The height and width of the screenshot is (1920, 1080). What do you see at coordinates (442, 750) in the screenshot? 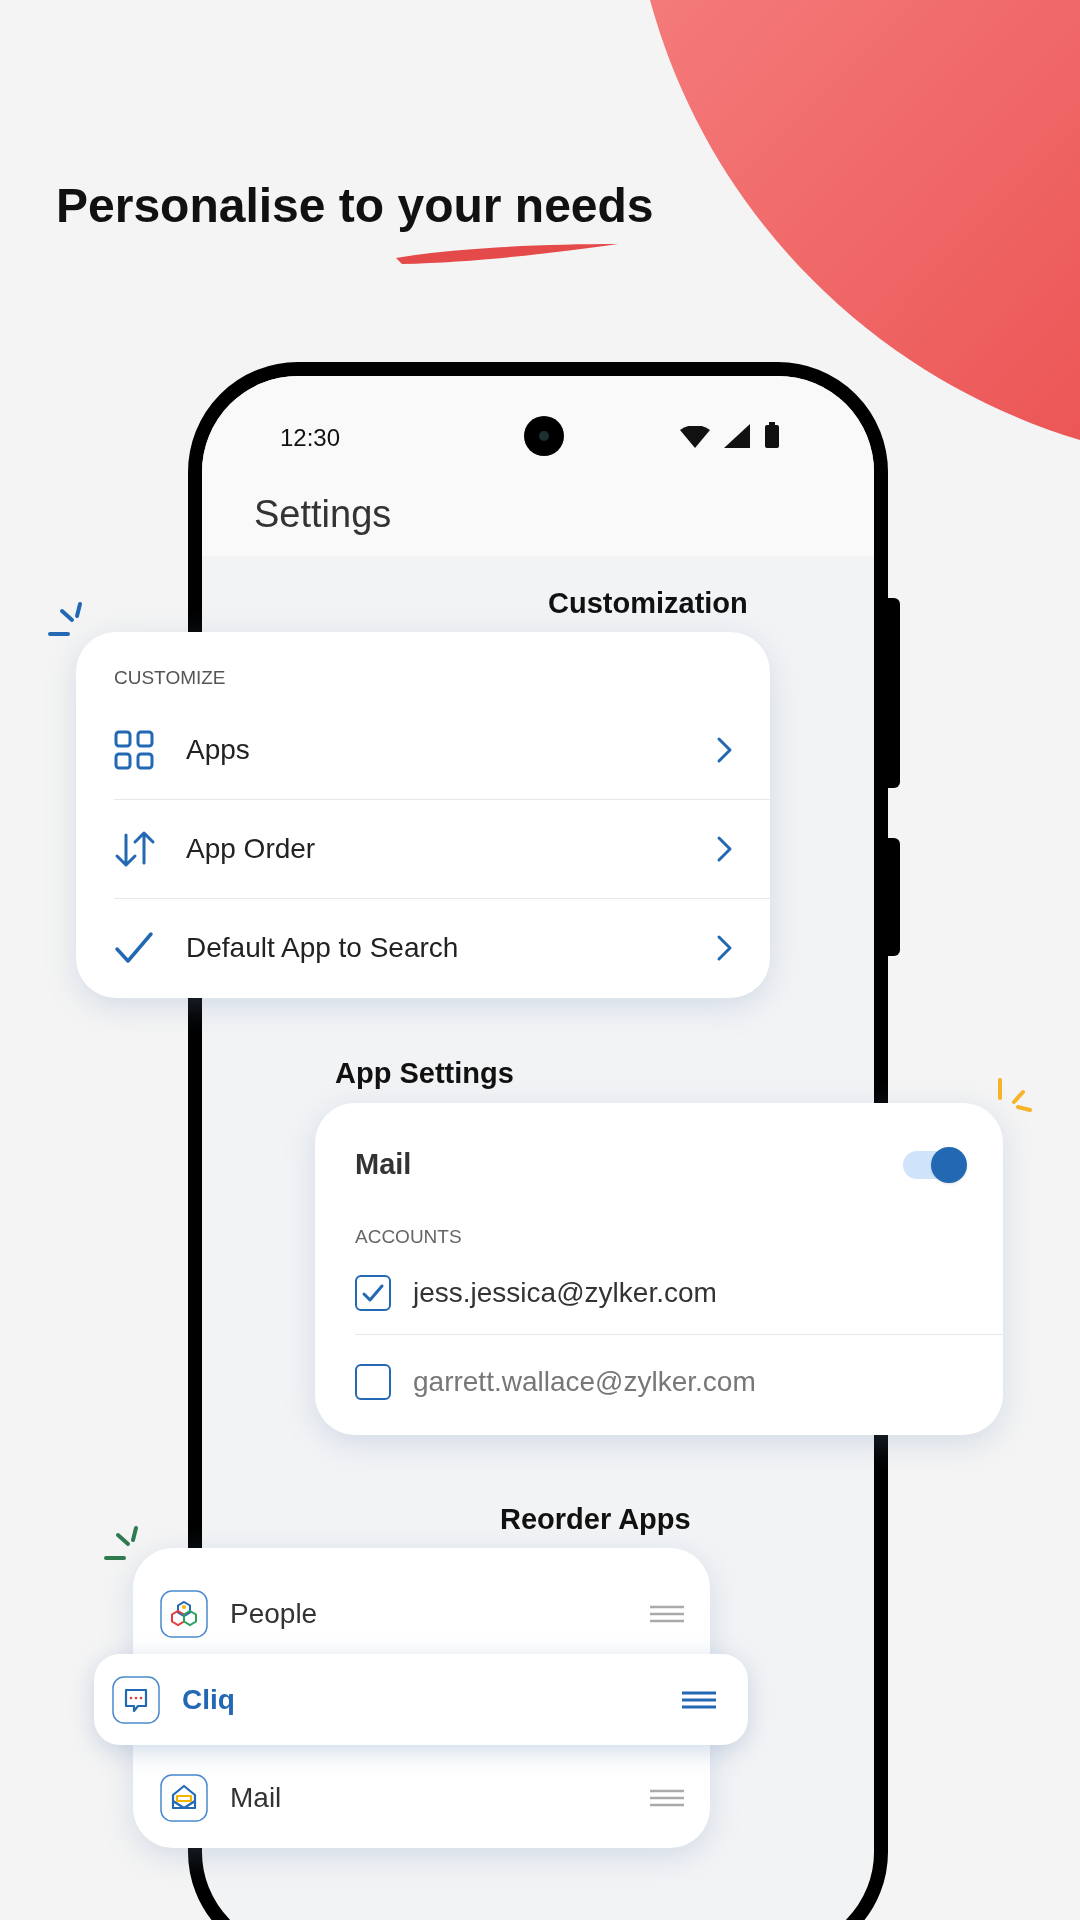
I see `settings-row: Apps` at bounding box center [442, 750].